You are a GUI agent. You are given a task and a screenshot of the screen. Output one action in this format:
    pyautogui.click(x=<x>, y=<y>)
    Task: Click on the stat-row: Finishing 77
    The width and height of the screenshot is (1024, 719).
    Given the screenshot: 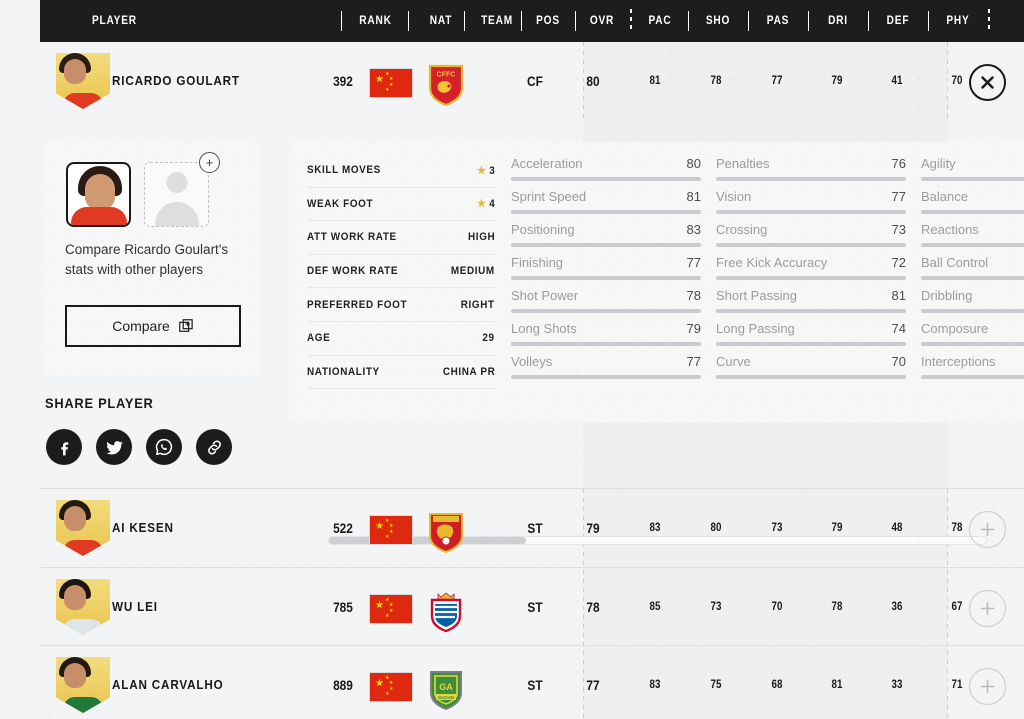 What is the action you would take?
    pyautogui.click(x=606, y=269)
    